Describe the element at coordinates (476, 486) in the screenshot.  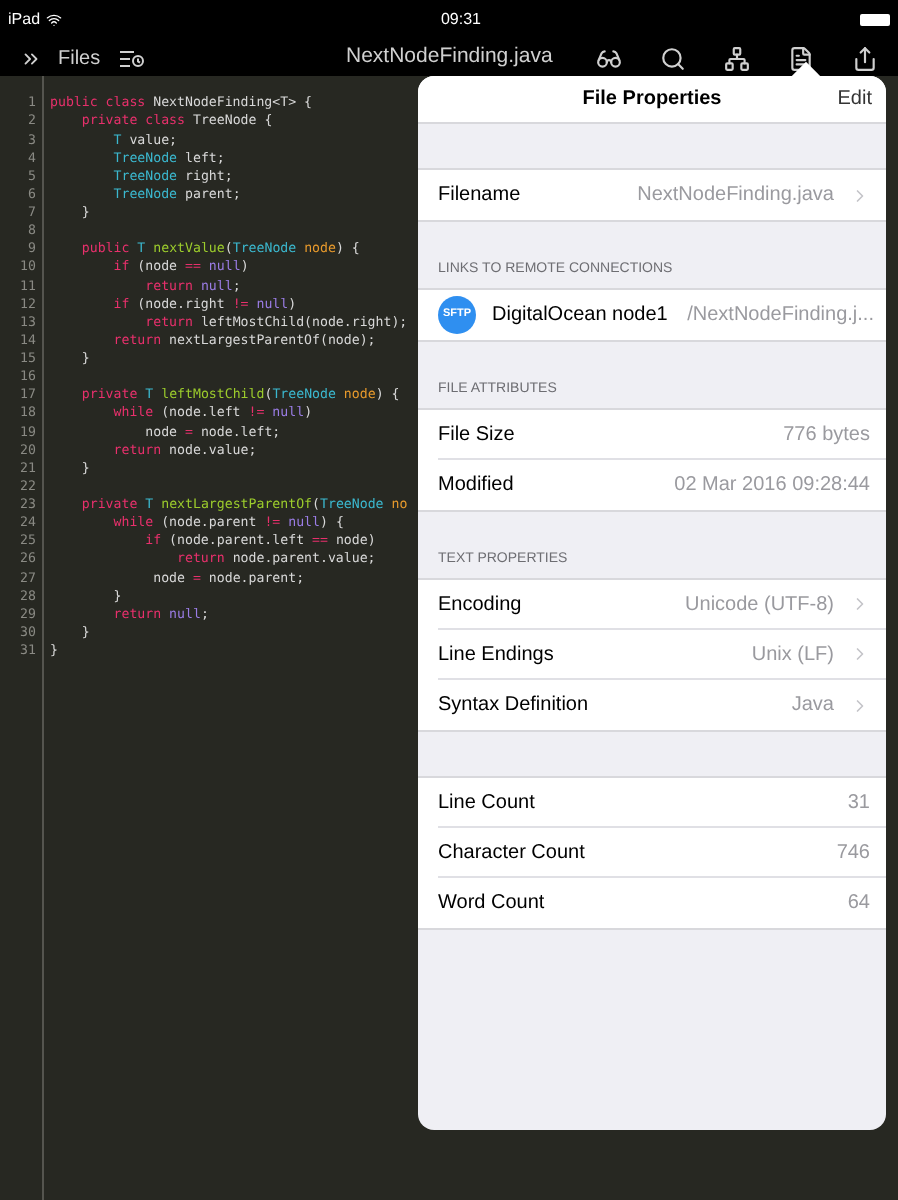
I see `row-label: Modified` at that location.